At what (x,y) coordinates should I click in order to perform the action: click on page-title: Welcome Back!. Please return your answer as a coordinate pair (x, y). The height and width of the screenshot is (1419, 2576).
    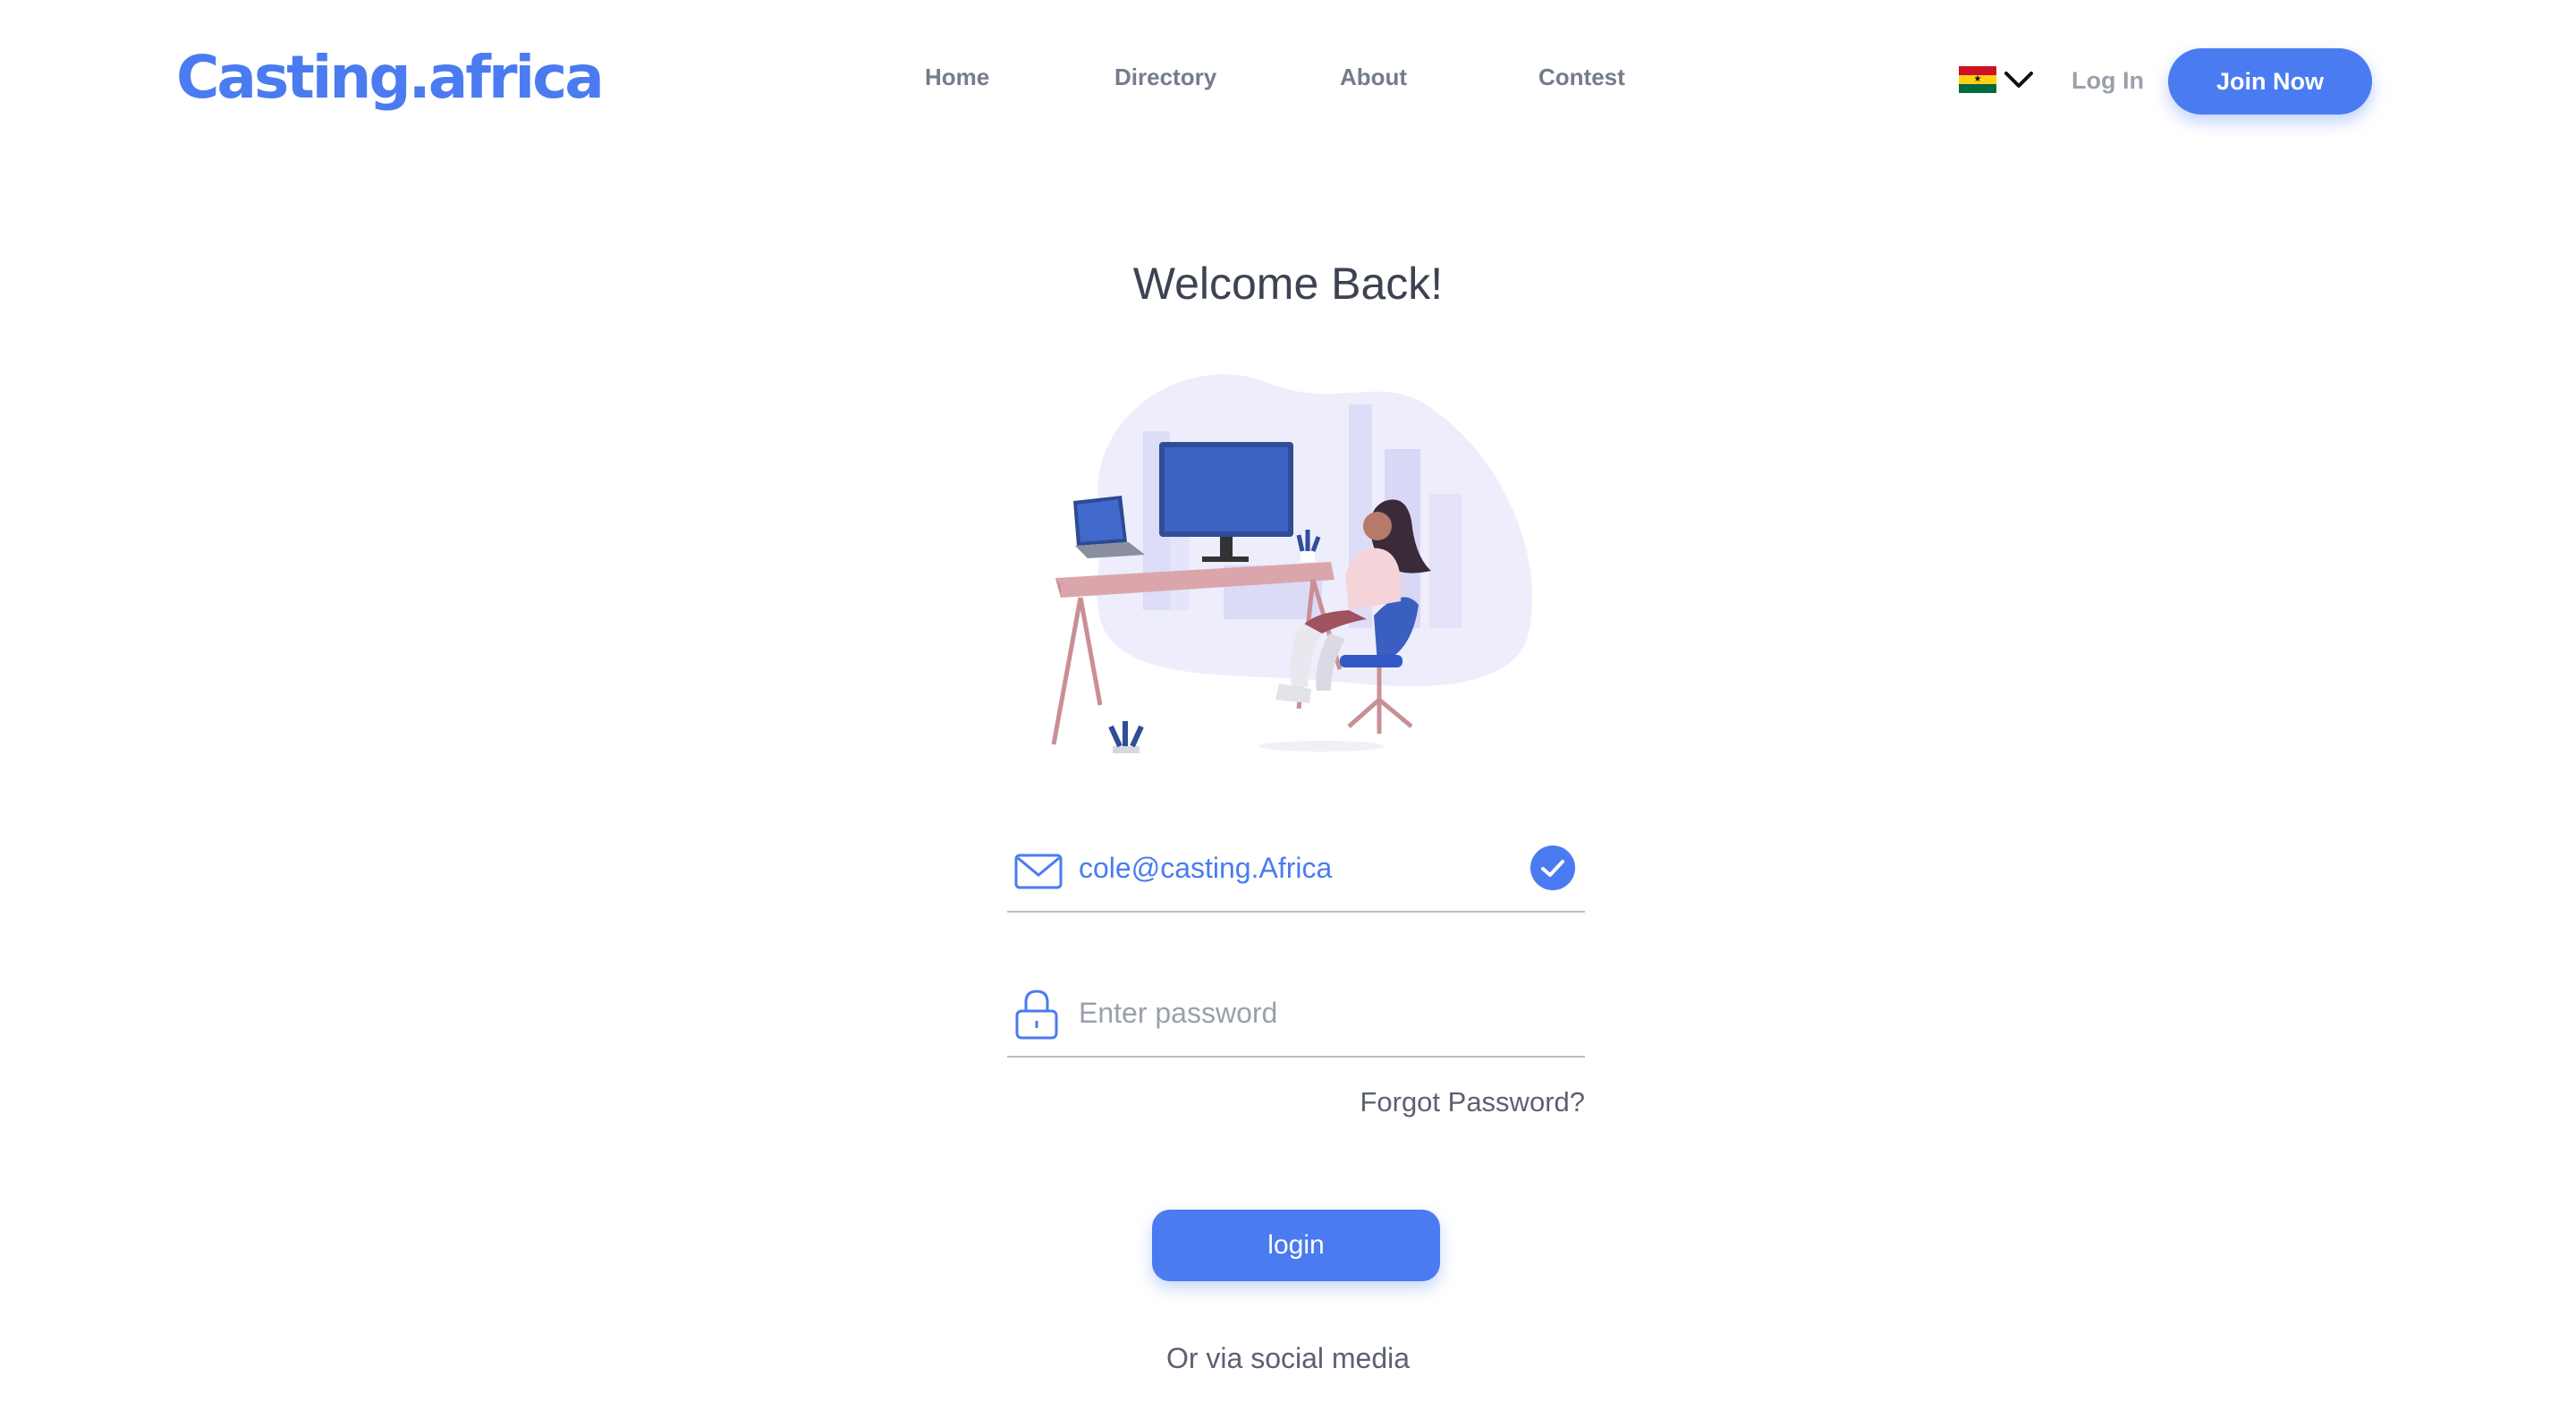
    Looking at the image, I should click on (1288, 284).